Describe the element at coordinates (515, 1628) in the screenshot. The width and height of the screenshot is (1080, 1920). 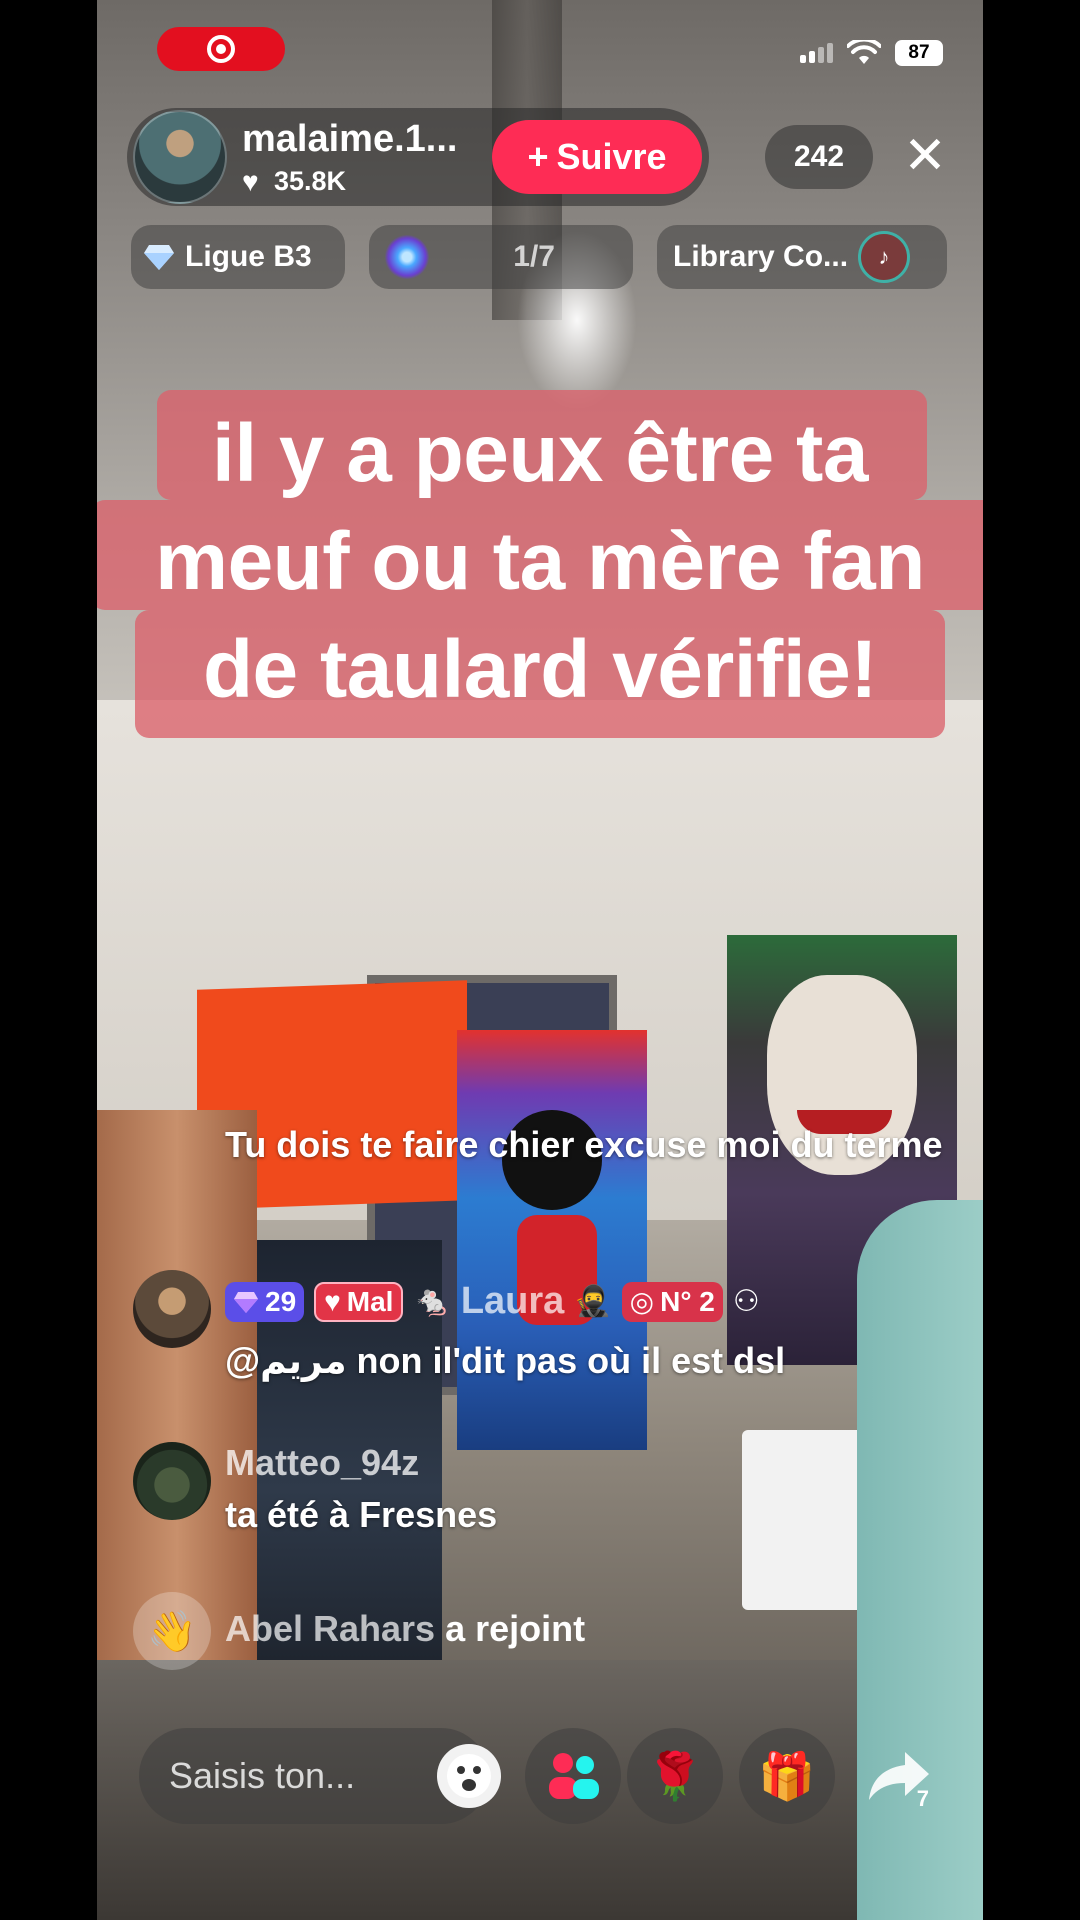
I see `joined-action: a rejoint` at that location.